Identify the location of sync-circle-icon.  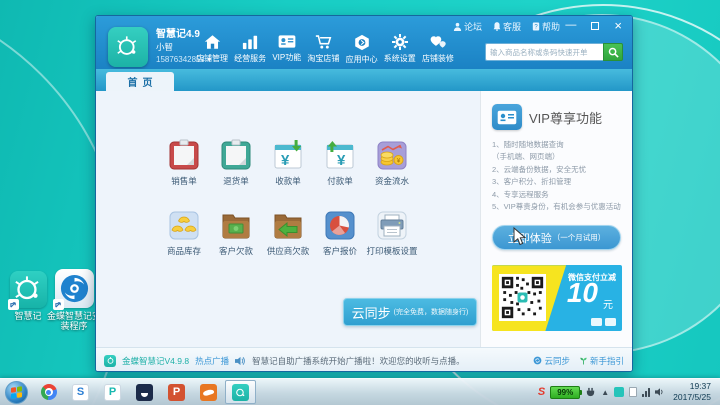
(538, 360).